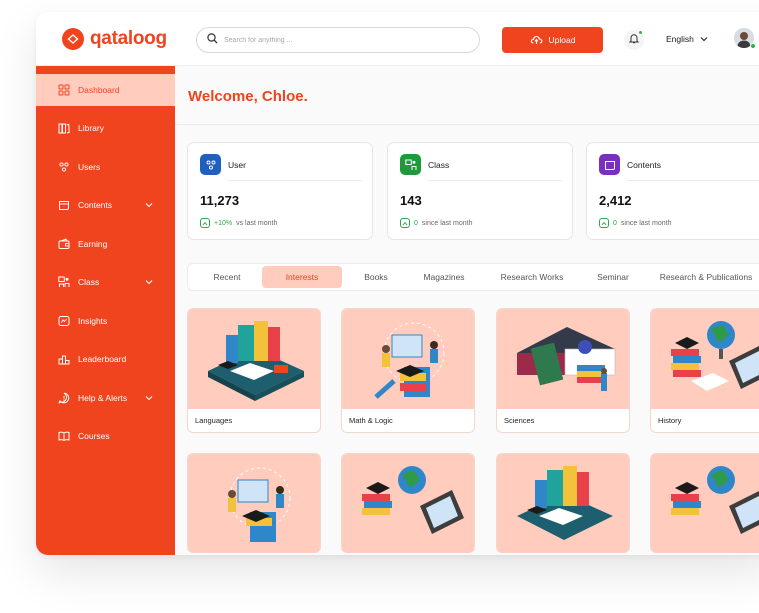 The height and width of the screenshot is (613, 759). I want to click on tab-research-publications: Research & Publications, so click(702, 277).